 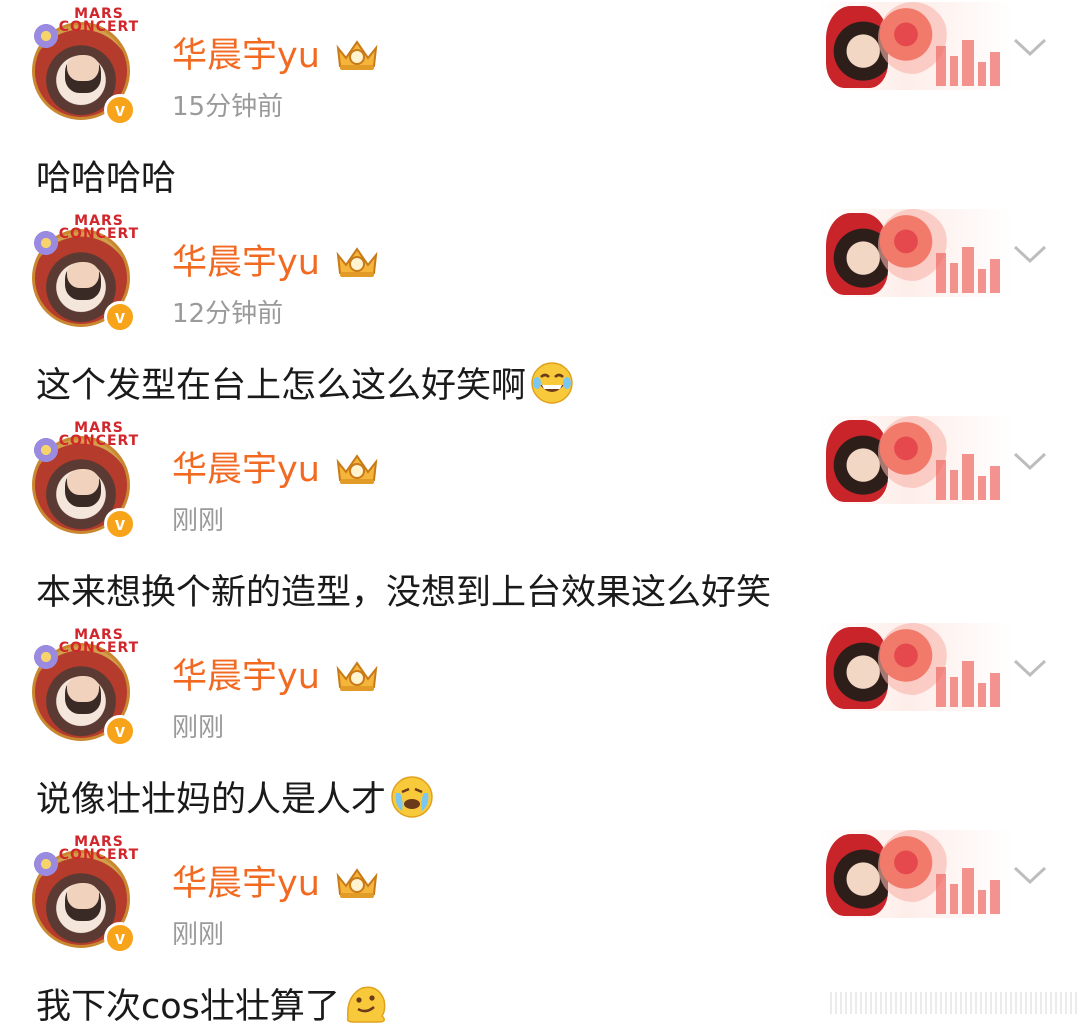 I want to click on comment-text-body: 说像壮壮妈的人是人才, so click(x=211, y=800).